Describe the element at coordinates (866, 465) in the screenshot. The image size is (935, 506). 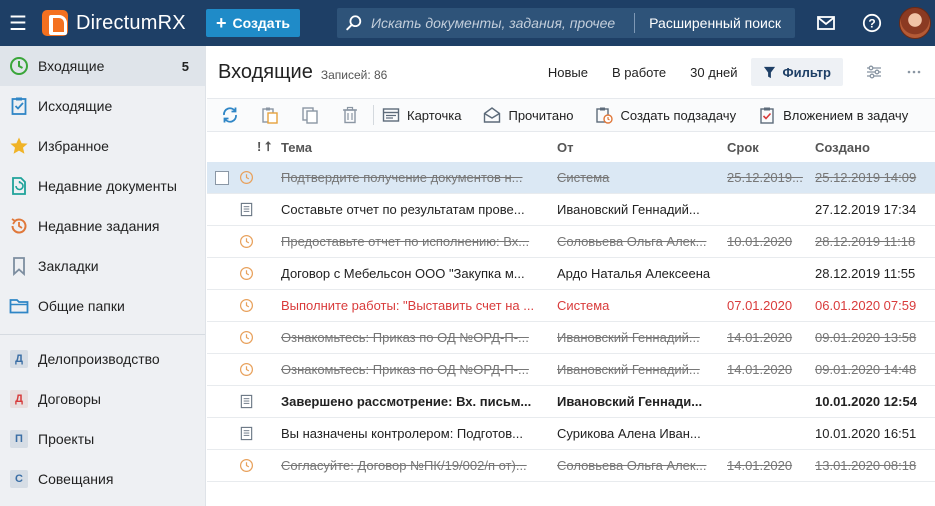
I see `row-created: 13.01.2020 08:18` at that location.